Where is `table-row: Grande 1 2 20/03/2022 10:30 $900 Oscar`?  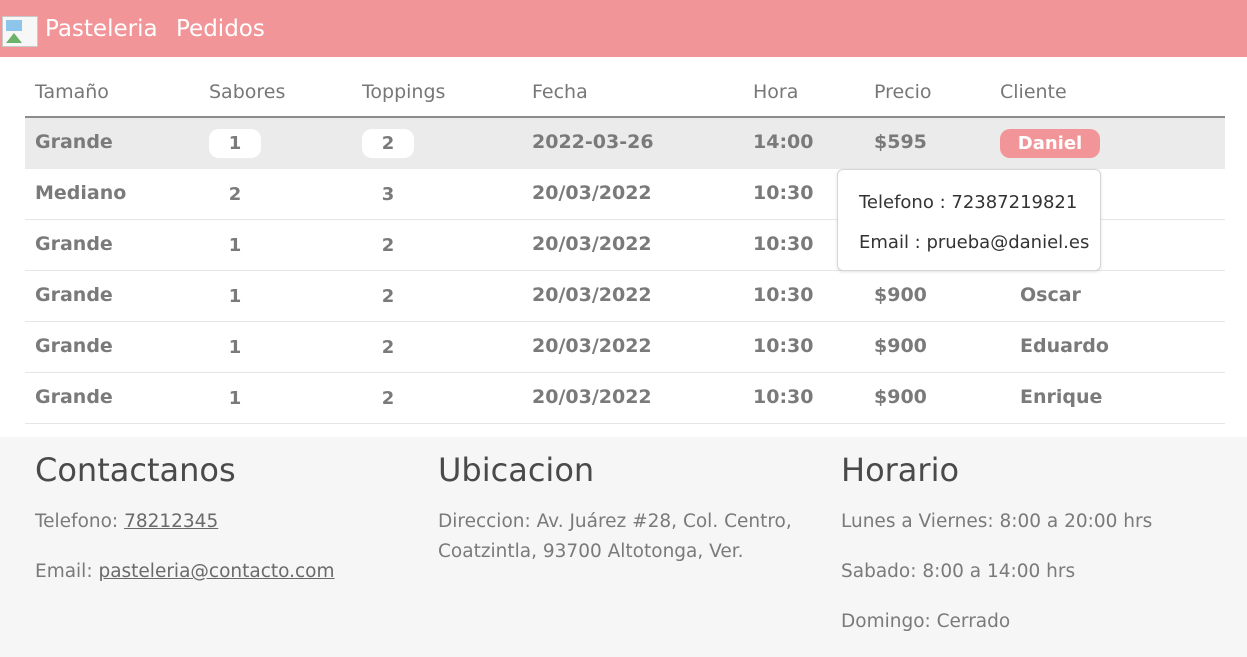
table-row: Grande 1 2 20/03/2022 10:30 $900 Oscar is located at coordinates (625, 296).